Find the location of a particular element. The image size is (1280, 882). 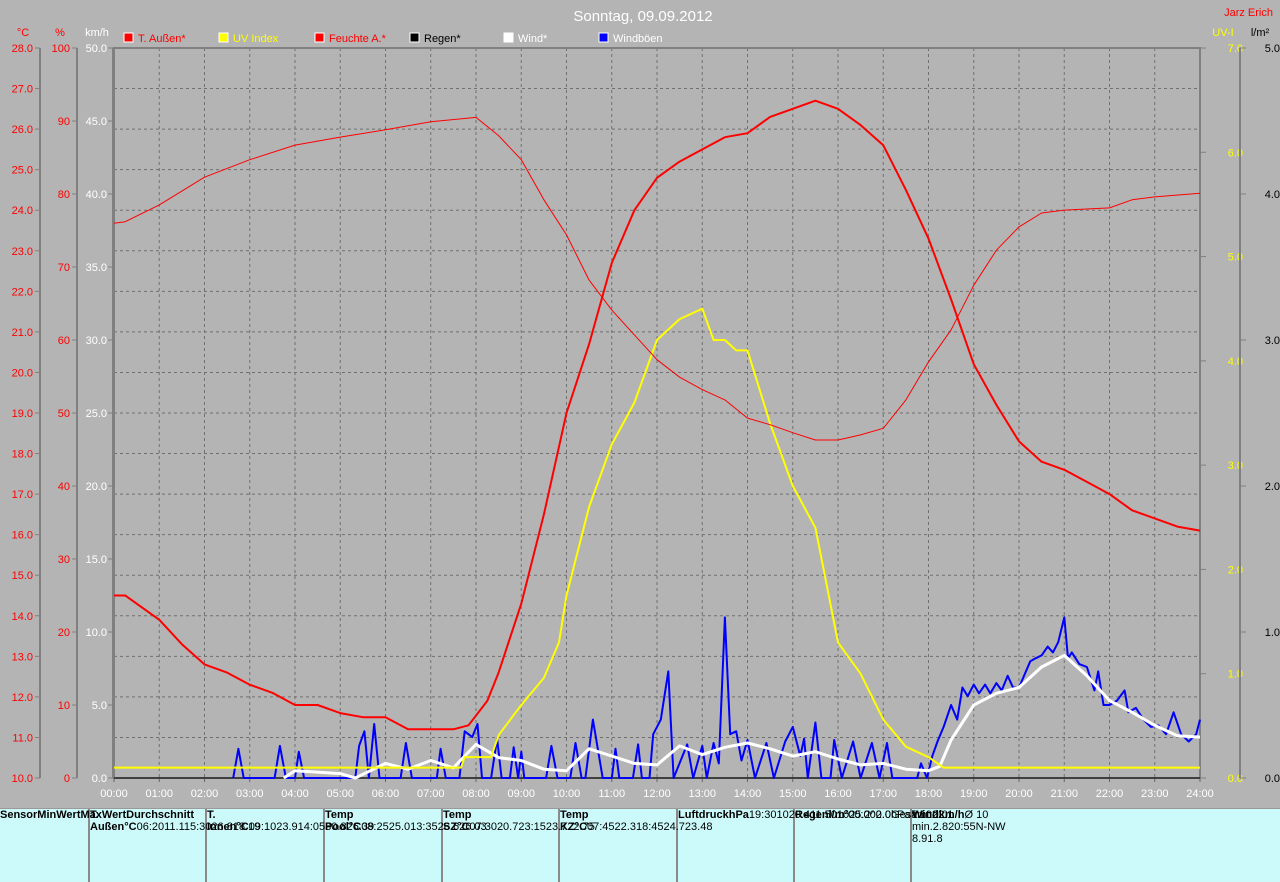

x-tick-label: 22:00 is located at coordinates (1110, 794).